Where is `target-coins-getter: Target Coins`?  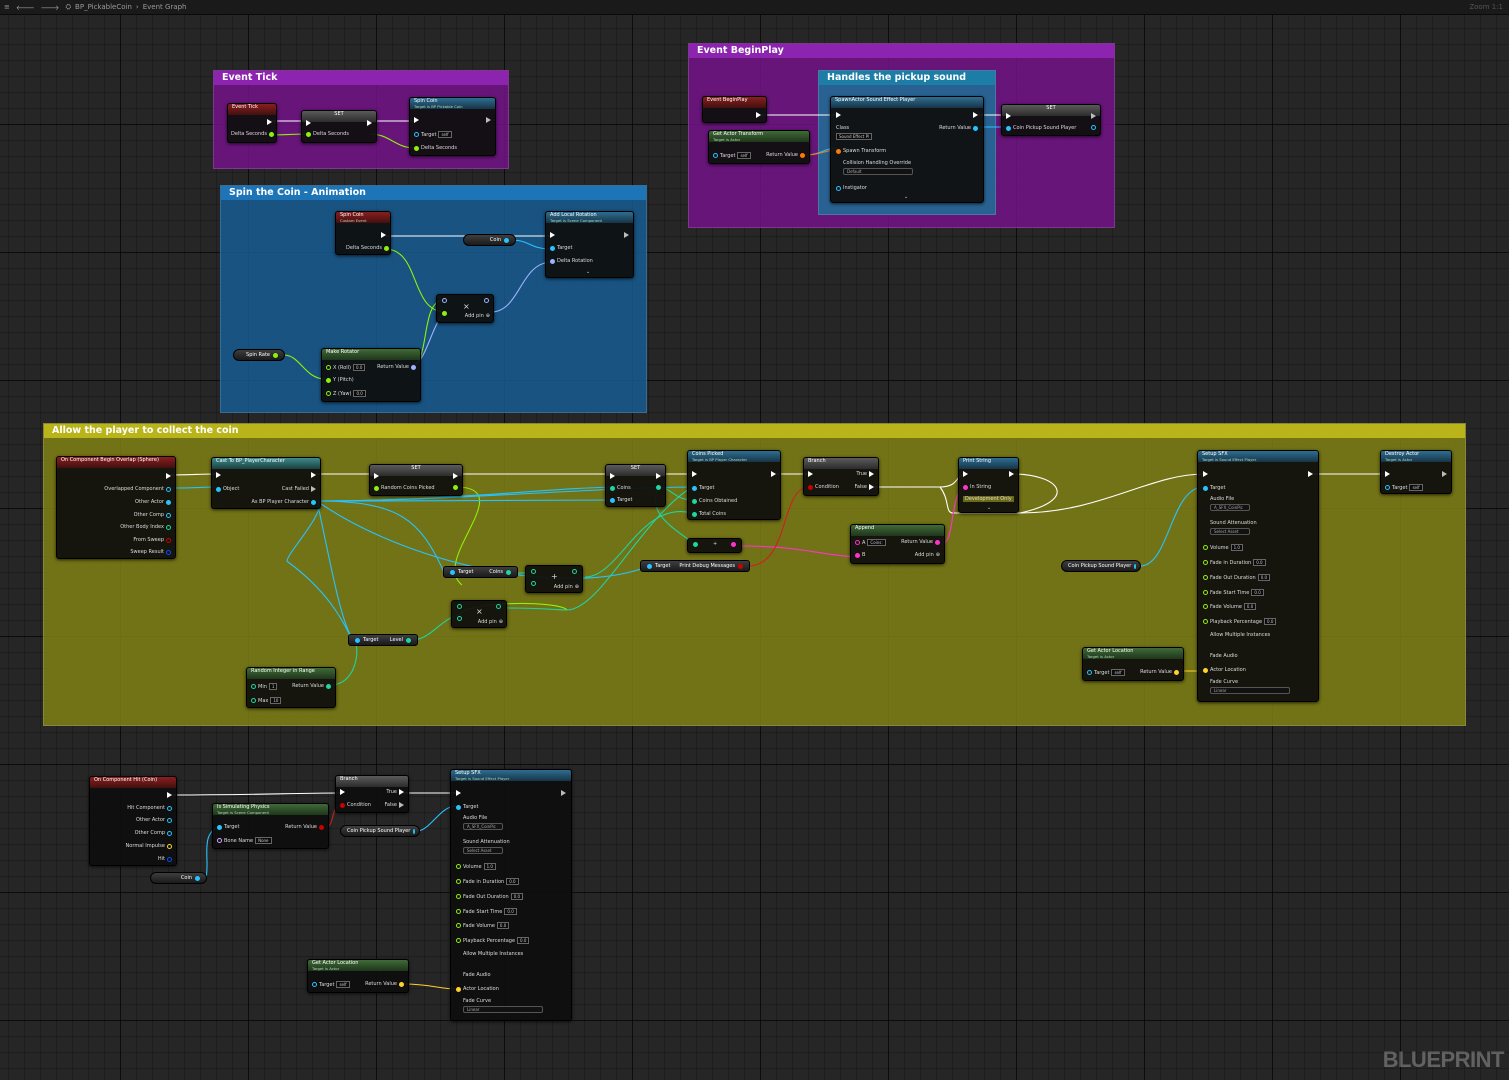
target-coins-getter: Target Coins is located at coordinates (480, 572).